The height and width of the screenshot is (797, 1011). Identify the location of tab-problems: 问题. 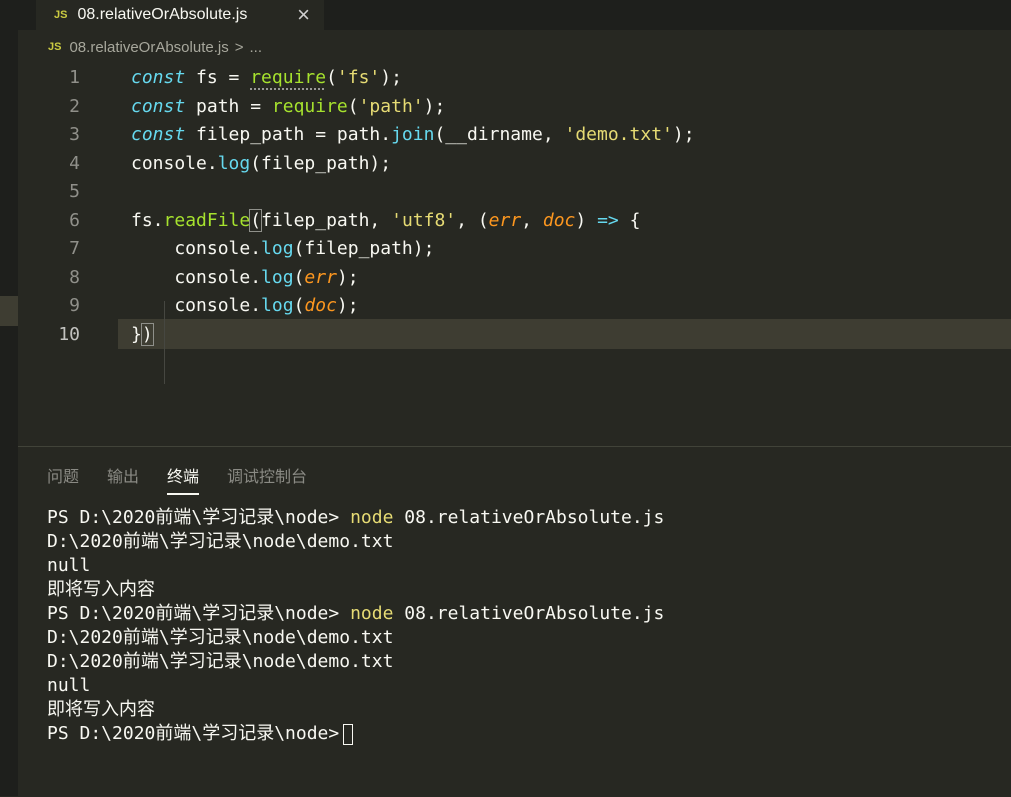
(63, 479).